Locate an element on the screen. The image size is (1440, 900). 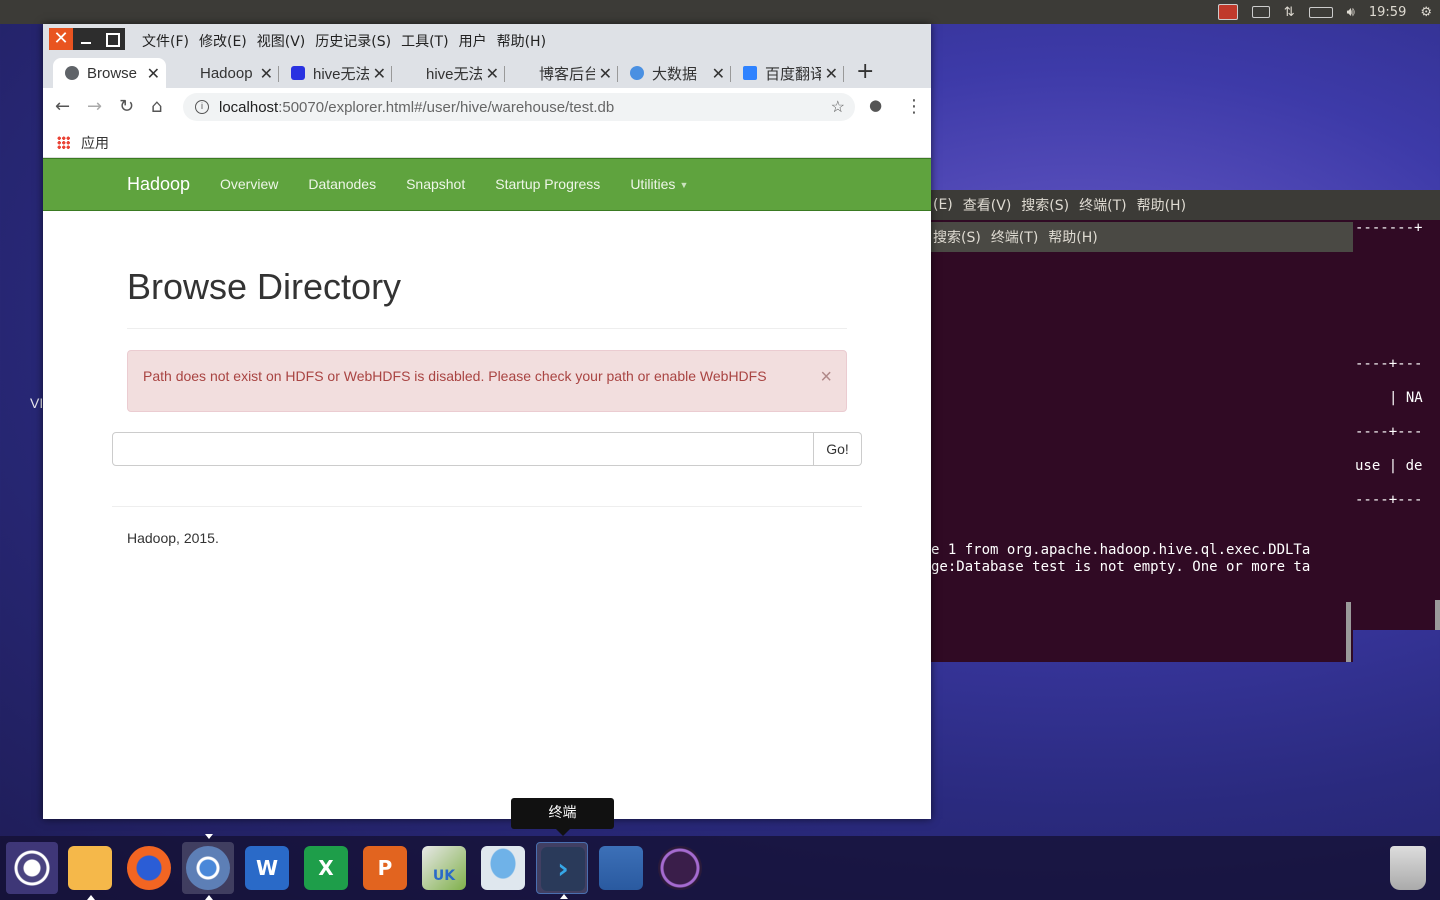
tab-browse: Browse ✕ is located at coordinates (109, 73).